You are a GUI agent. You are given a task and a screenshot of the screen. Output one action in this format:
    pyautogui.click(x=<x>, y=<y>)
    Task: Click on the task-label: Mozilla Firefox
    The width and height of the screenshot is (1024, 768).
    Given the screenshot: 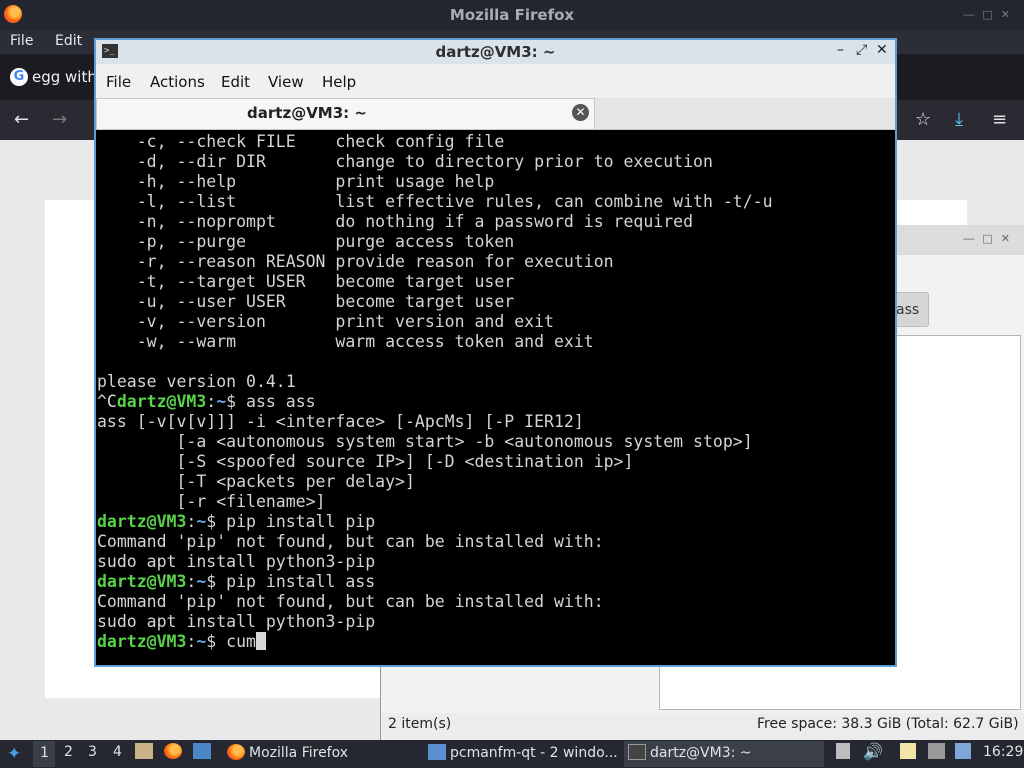 What is the action you would take?
    pyautogui.click(x=299, y=753)
    